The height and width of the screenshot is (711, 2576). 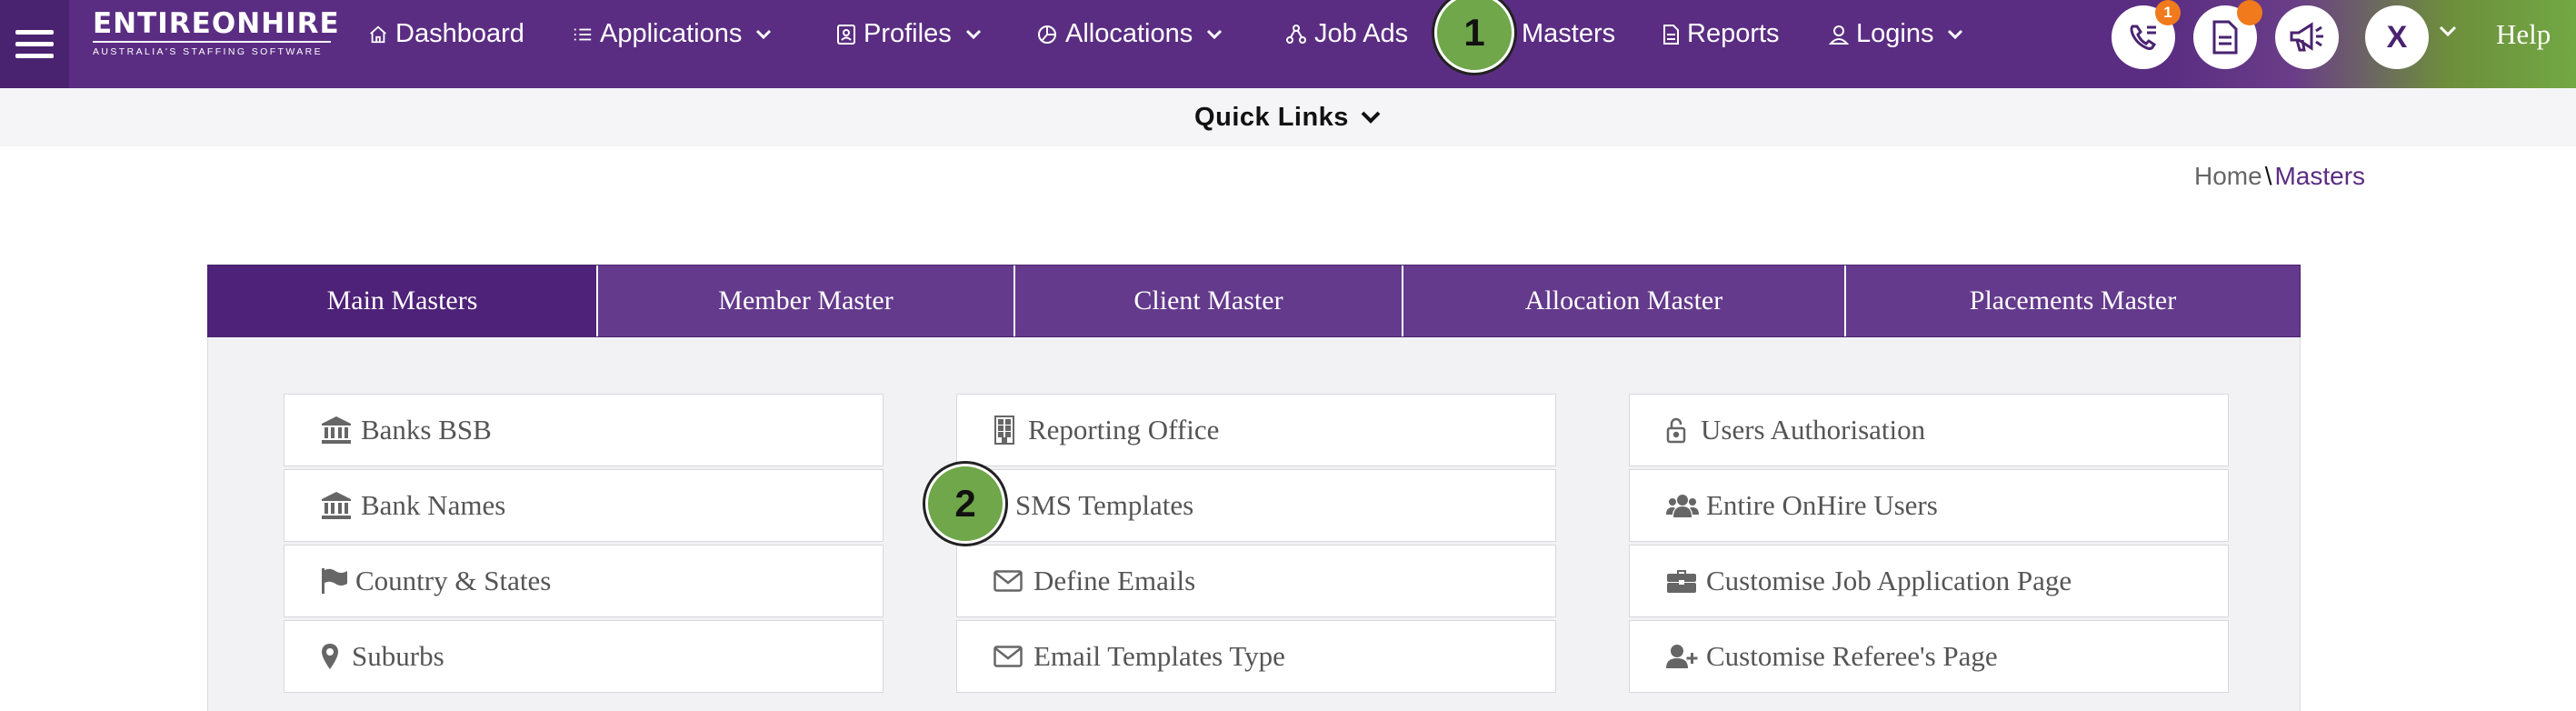 What do you see at coordinates (1683, 505) in the screenshot?
I see `users-icon` at bounding box center [1683, 505].